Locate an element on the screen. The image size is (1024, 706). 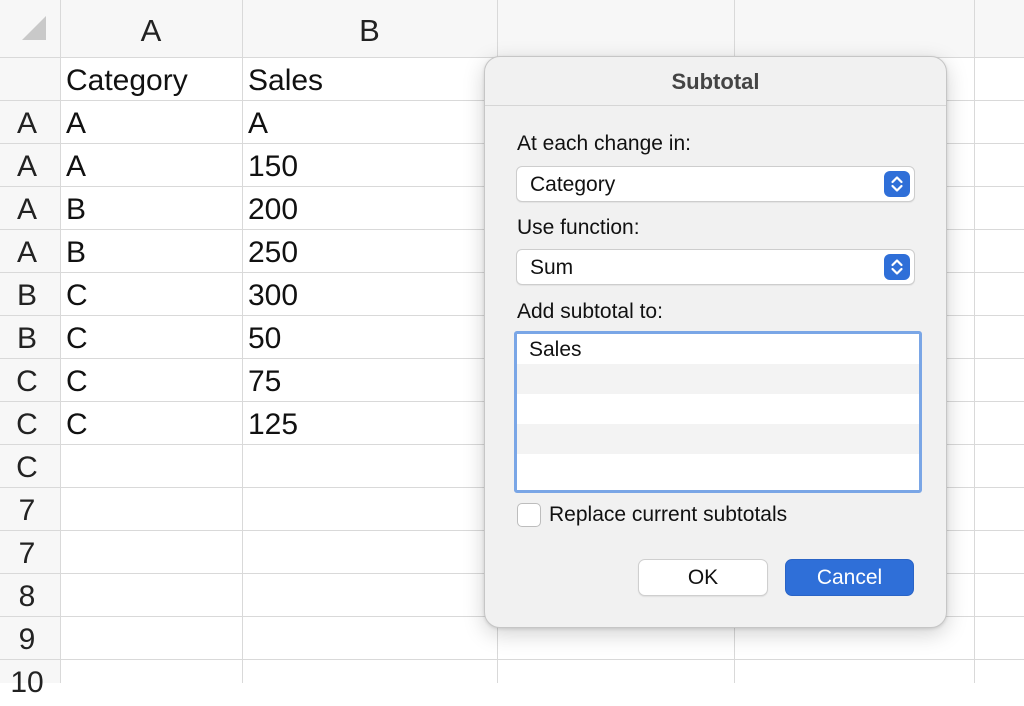
use-function-value: Sum is located at coordinates (552, 267).